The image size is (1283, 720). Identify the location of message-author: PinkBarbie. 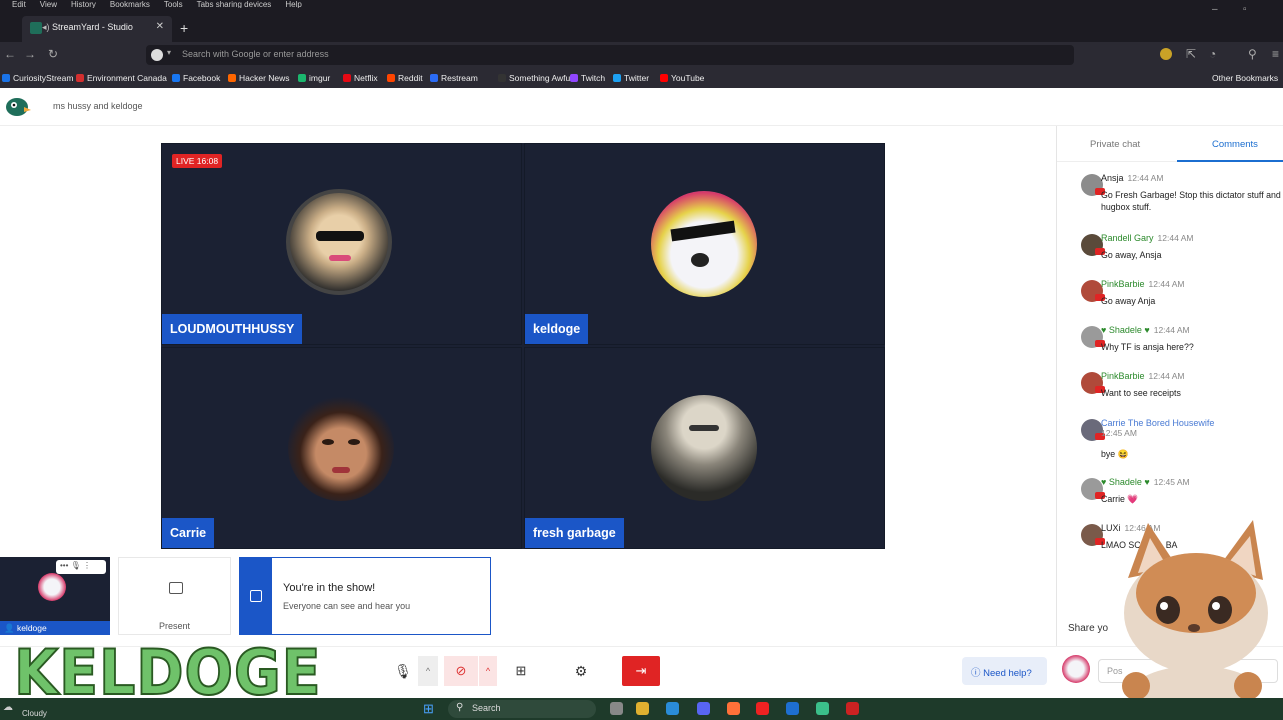
(1123, 284).